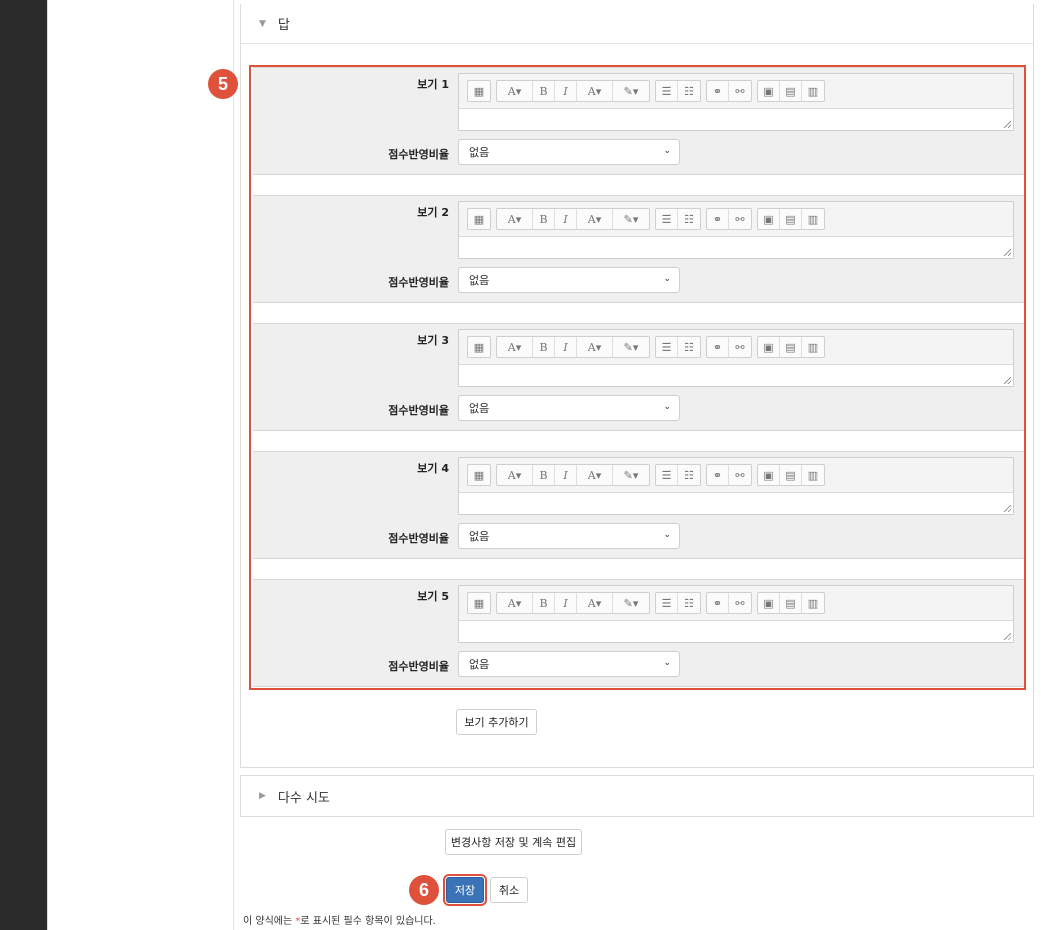 This screenshot has height=930, width=1063. I want to click on save-and-continue-button: 변경사항 저장 및 계속 편집, so click(513, 842).